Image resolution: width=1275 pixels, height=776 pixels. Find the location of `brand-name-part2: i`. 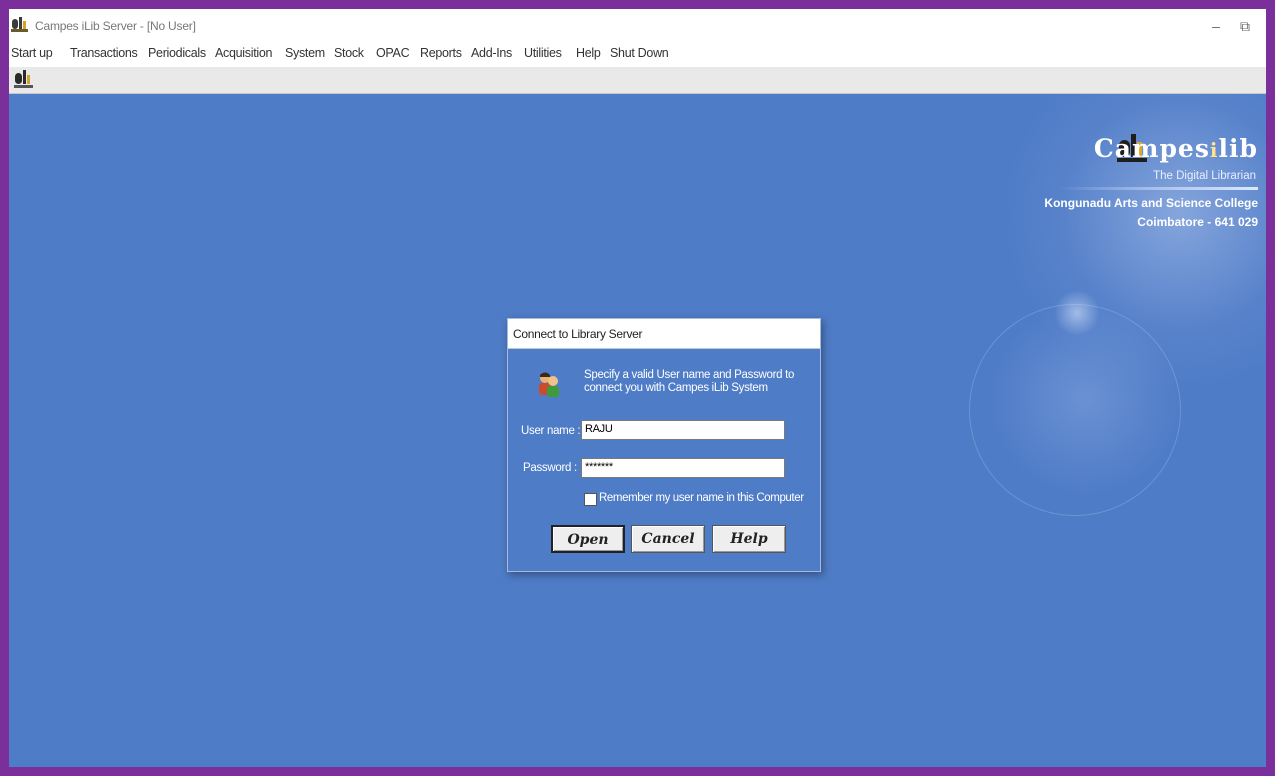

brand-name-part2: i is located at coordinates (1214, 150).